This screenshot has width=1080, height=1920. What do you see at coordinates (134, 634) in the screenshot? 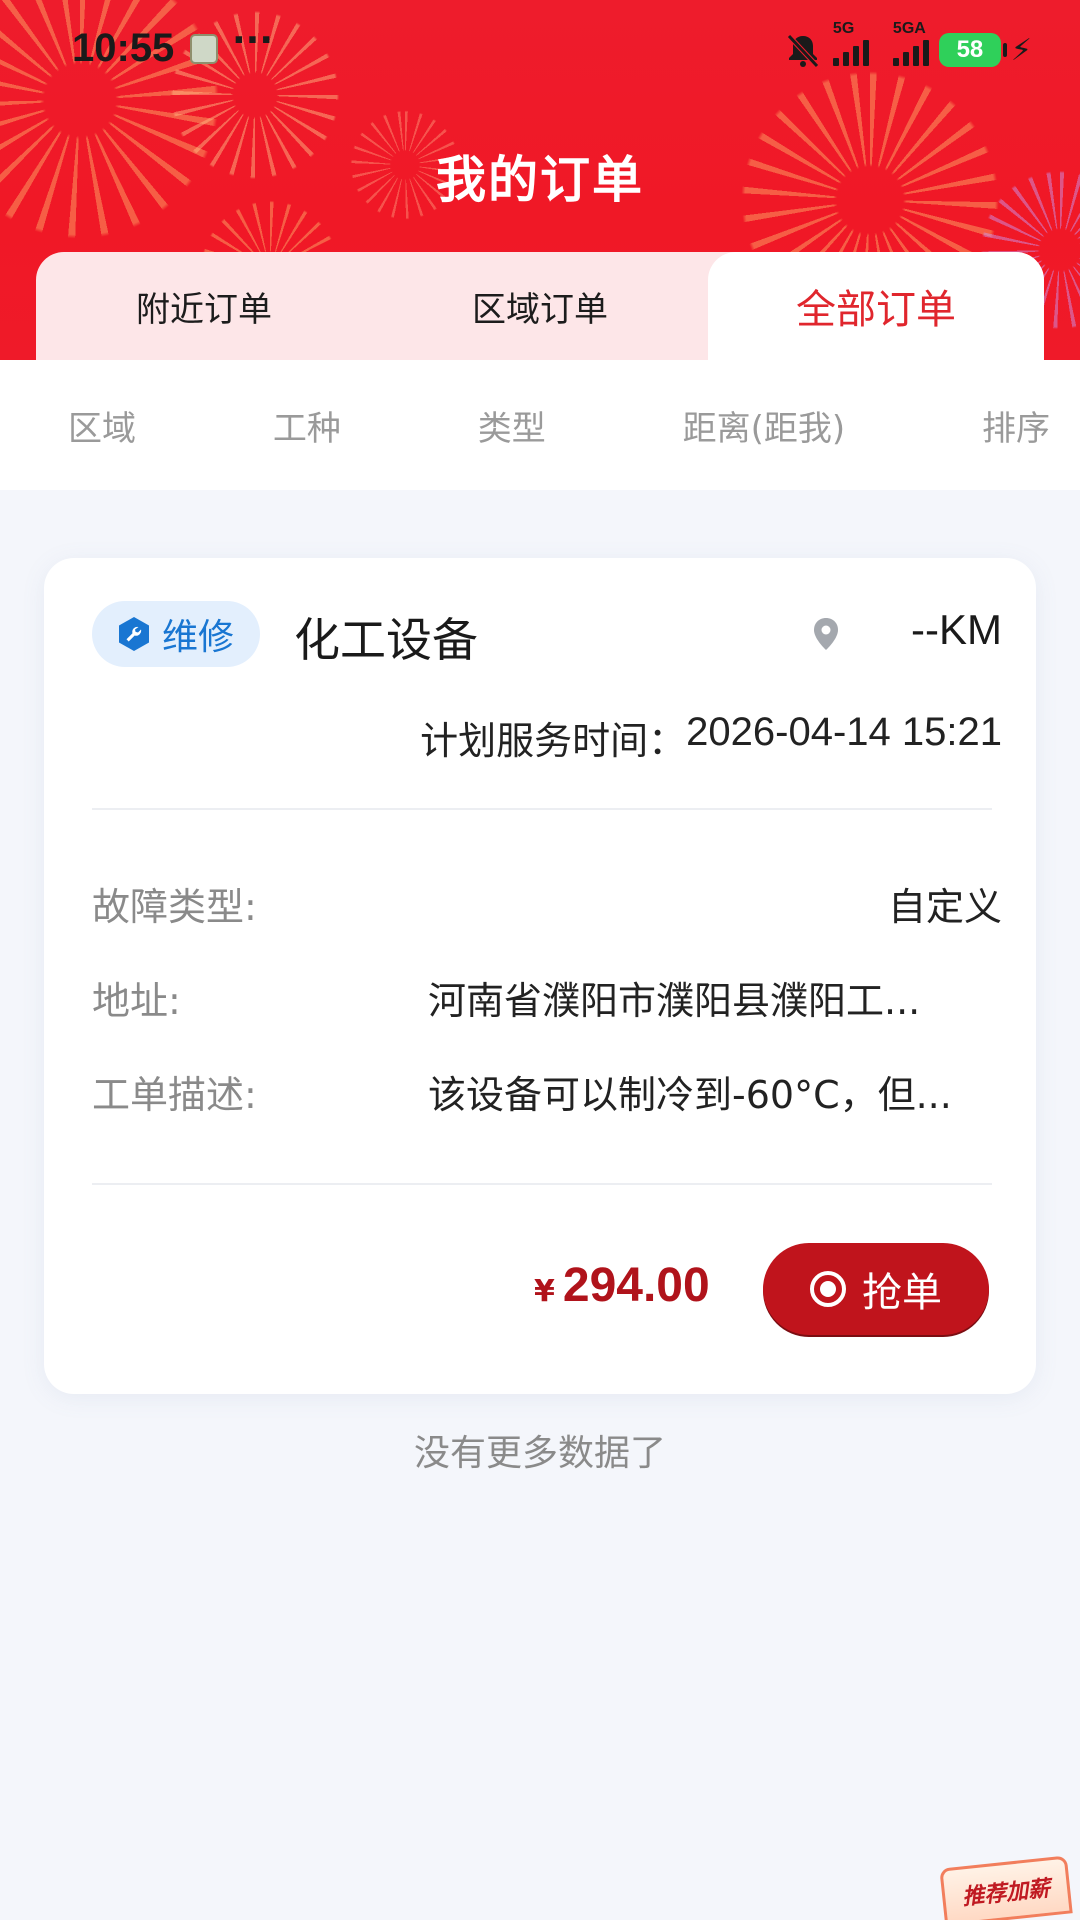
I see `wrench-icon` at bounding box center [134, 634].